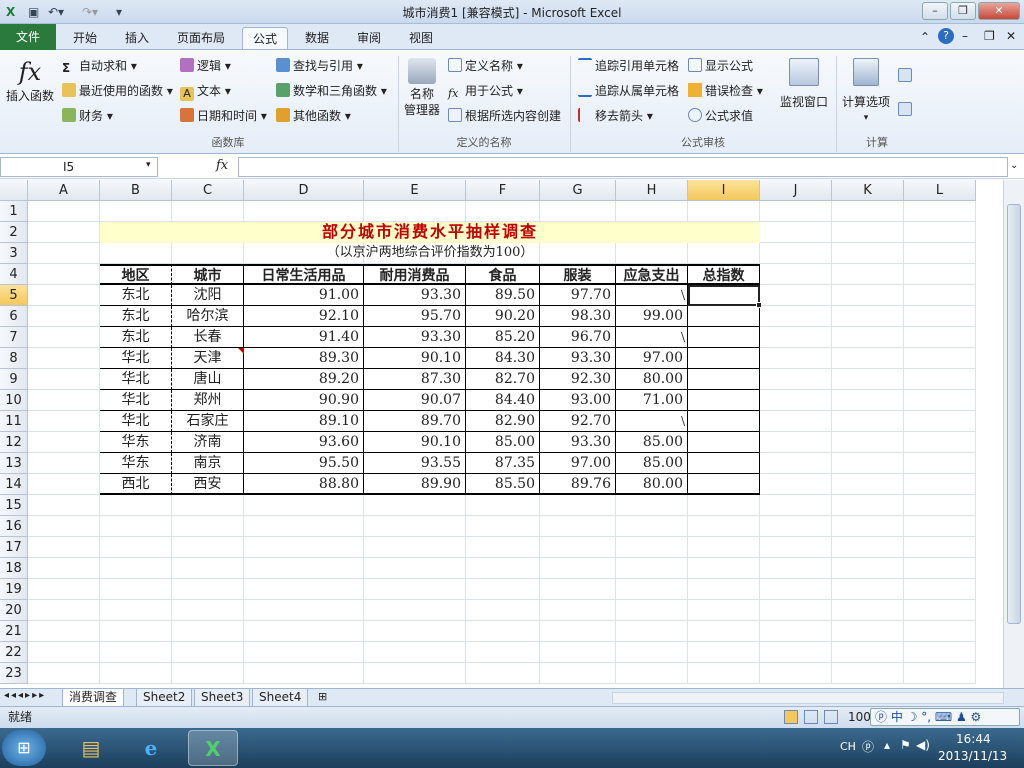  Describe the element at coordinates (136, 484) in the screenshot. I see `data-cell: 西北` at that location.